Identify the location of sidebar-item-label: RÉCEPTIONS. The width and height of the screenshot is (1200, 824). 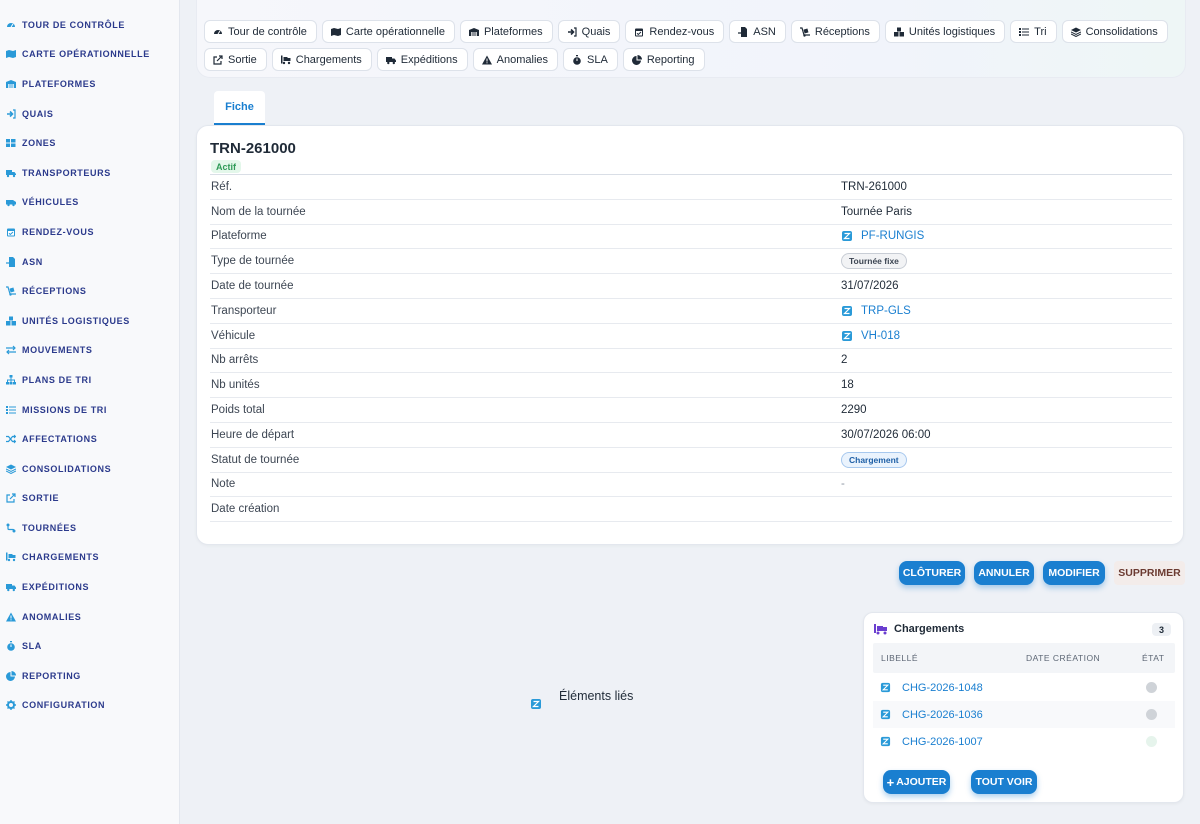
(54, 291).